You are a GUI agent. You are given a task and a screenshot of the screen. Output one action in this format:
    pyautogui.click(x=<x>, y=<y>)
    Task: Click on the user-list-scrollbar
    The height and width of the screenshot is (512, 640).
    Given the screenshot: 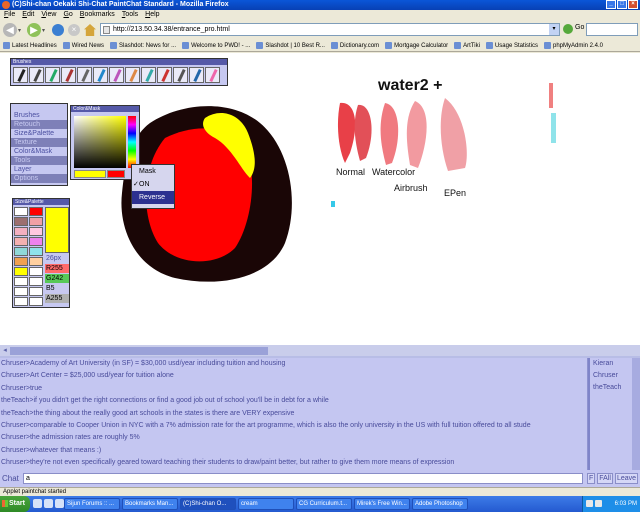 What is the action you would take?
    pyautogui.click(x=636, y=414)
    